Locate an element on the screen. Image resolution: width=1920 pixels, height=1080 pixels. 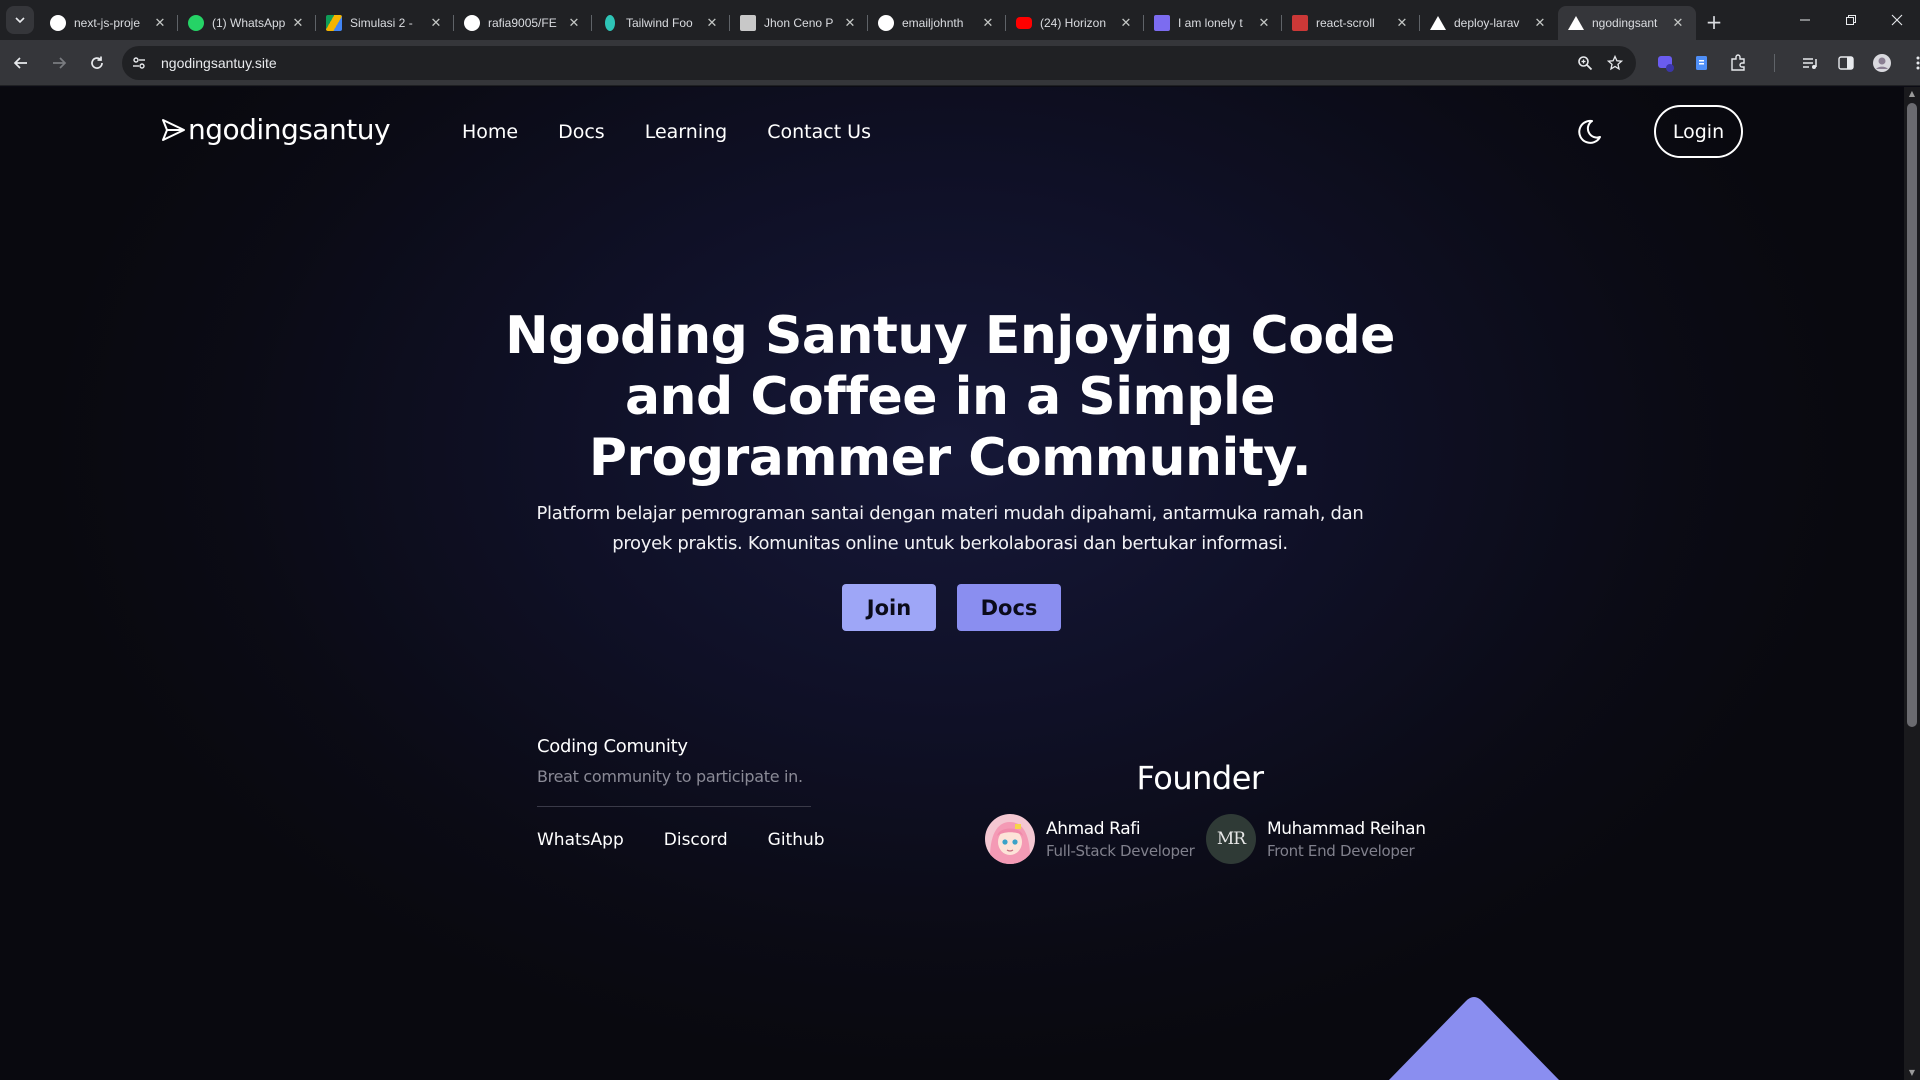
chevron-down-icon is located at coordinates (20, 20).